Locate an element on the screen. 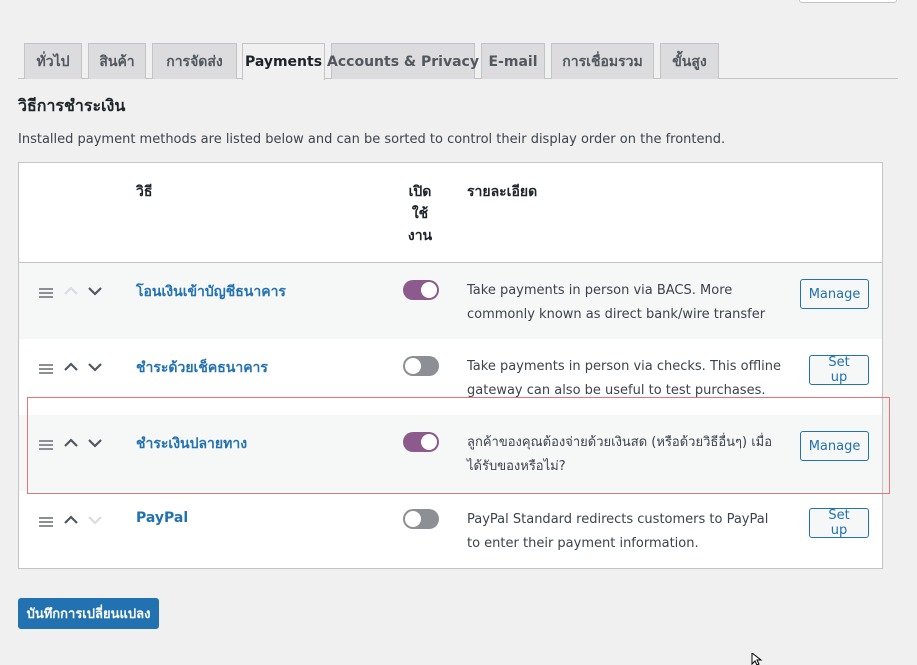 This screenshot has height=665, width=917. method-name-link: โอนเงินเข้าบัญชีธนาคาร is located at coordinates (211, 292).